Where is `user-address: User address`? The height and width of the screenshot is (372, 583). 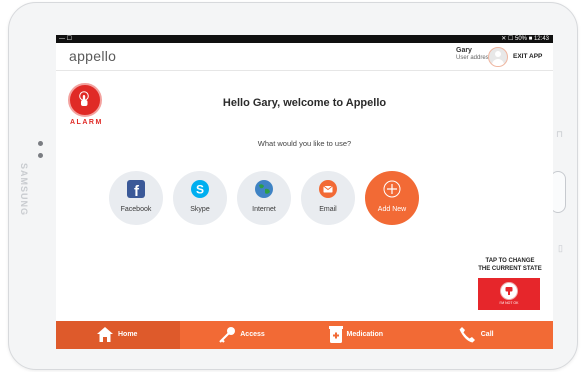
user-address: User address is located at coordinates (474, 58).